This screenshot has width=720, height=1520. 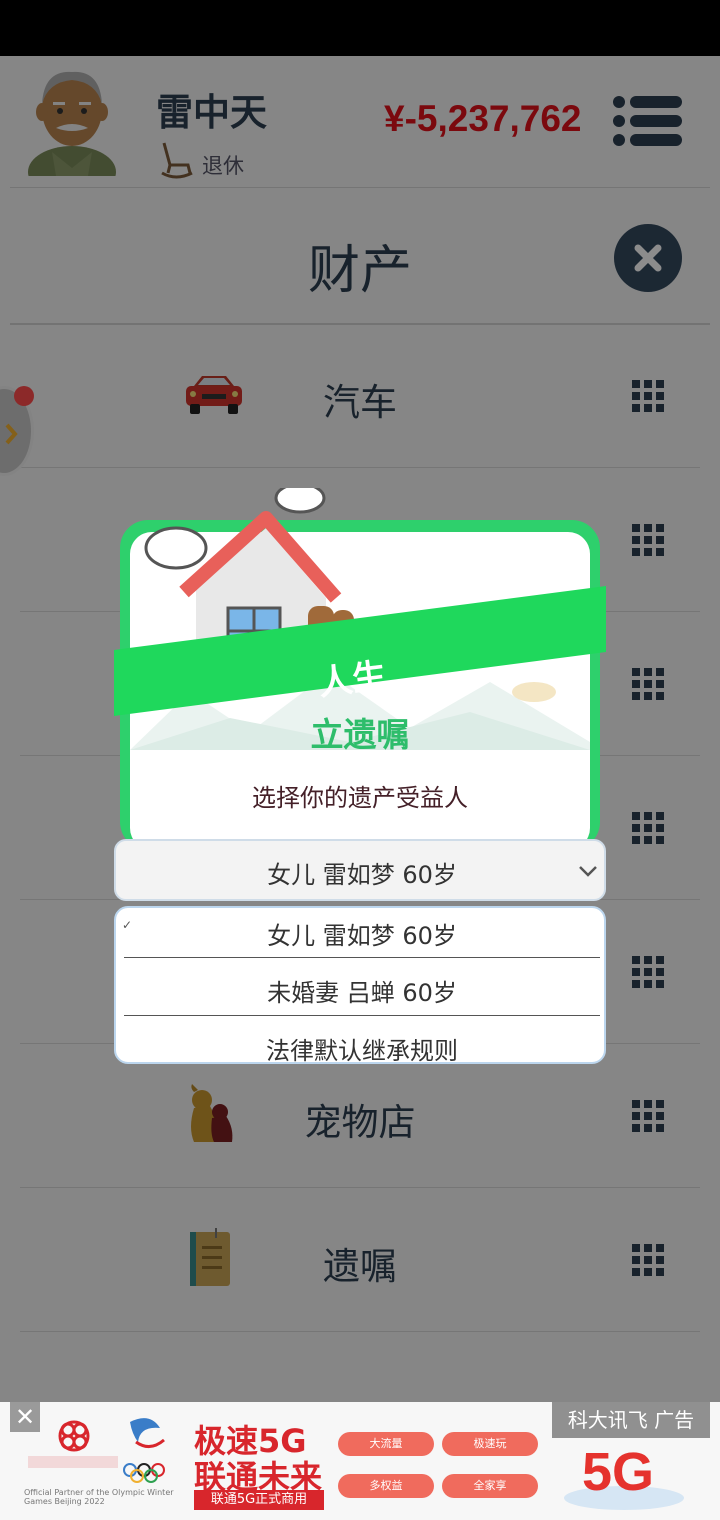 What do you see at coordinates (588, 871) in the screenshot?
I see `chevron-down-icon` at bounding box center [588, 871].